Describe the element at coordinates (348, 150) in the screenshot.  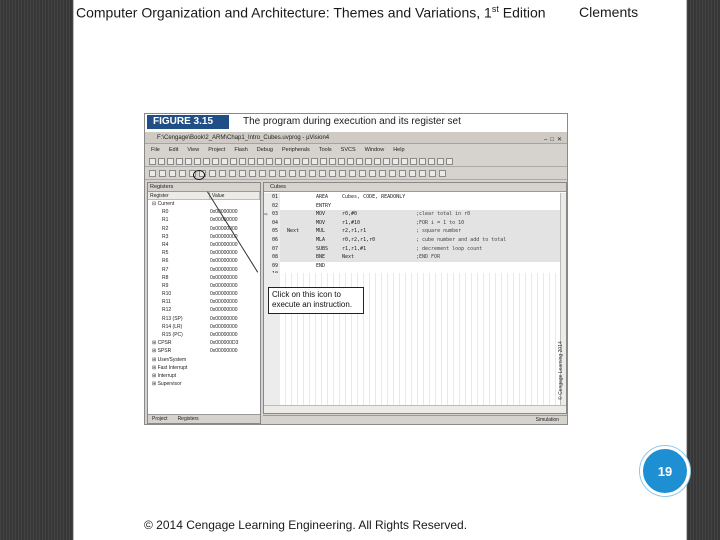
I see `menu-item: SVCS` at that location.